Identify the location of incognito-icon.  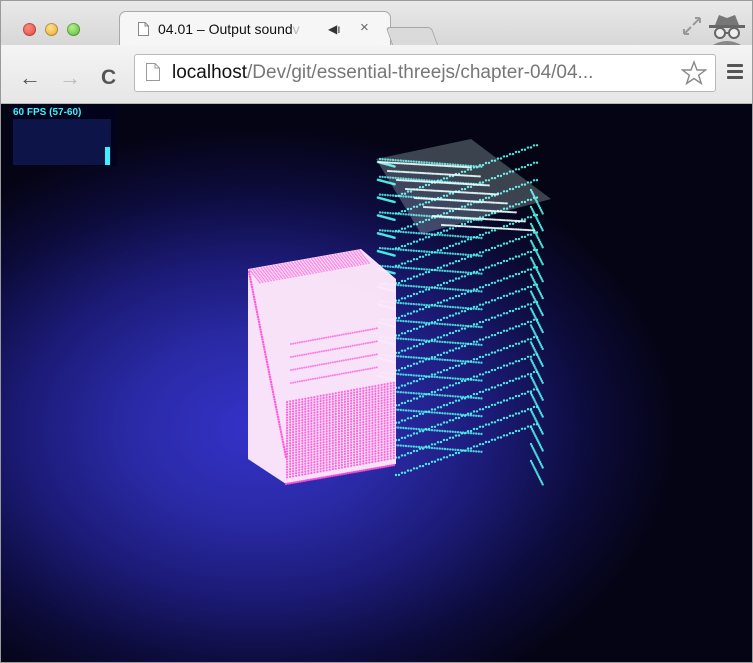
(727, 30).